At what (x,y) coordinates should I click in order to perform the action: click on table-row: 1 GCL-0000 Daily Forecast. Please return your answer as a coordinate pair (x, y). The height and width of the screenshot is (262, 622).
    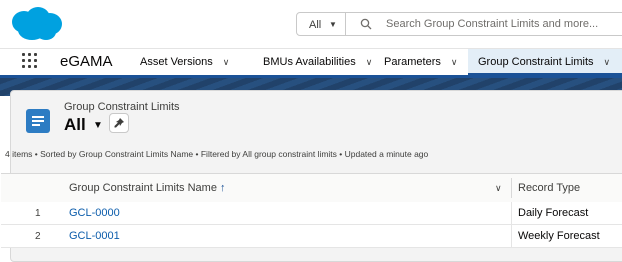
    Looking at the image, I should click on (311, 213).